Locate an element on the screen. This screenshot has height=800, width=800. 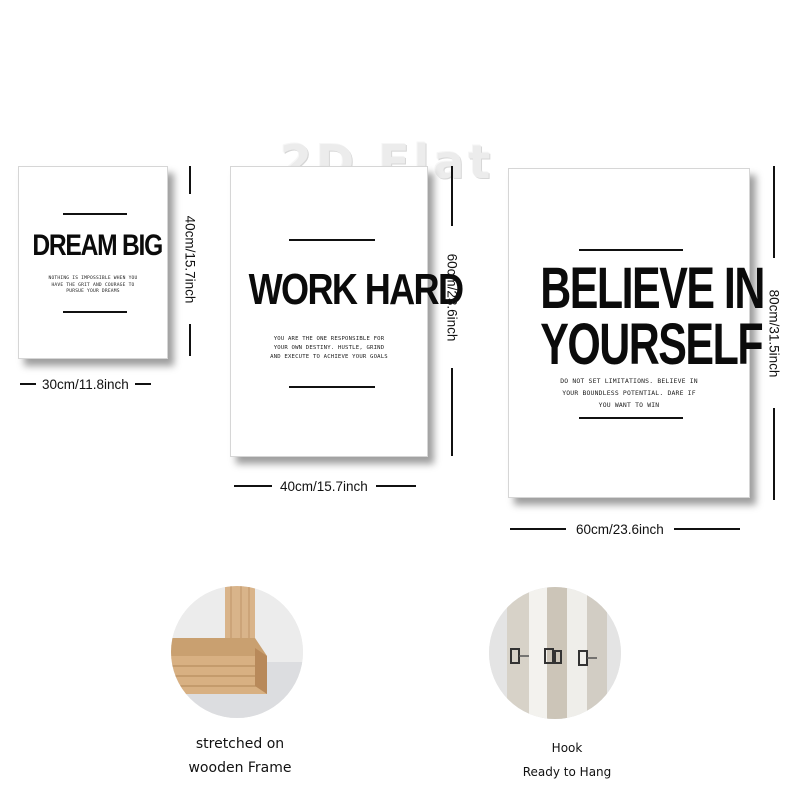
width-label: 40cm/15.7inch is located at coordinates (324, 486).